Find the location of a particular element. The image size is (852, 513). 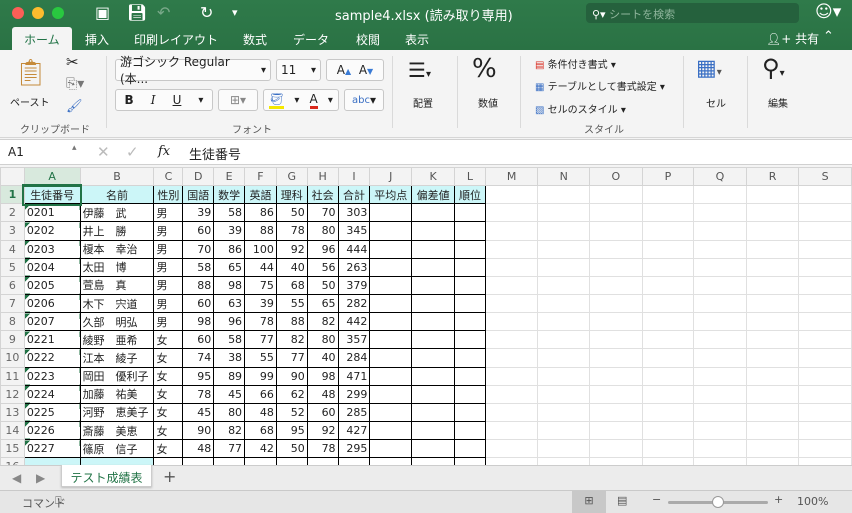

format-painter-icon: 🖌︎ is located at coordinates (74, 106).